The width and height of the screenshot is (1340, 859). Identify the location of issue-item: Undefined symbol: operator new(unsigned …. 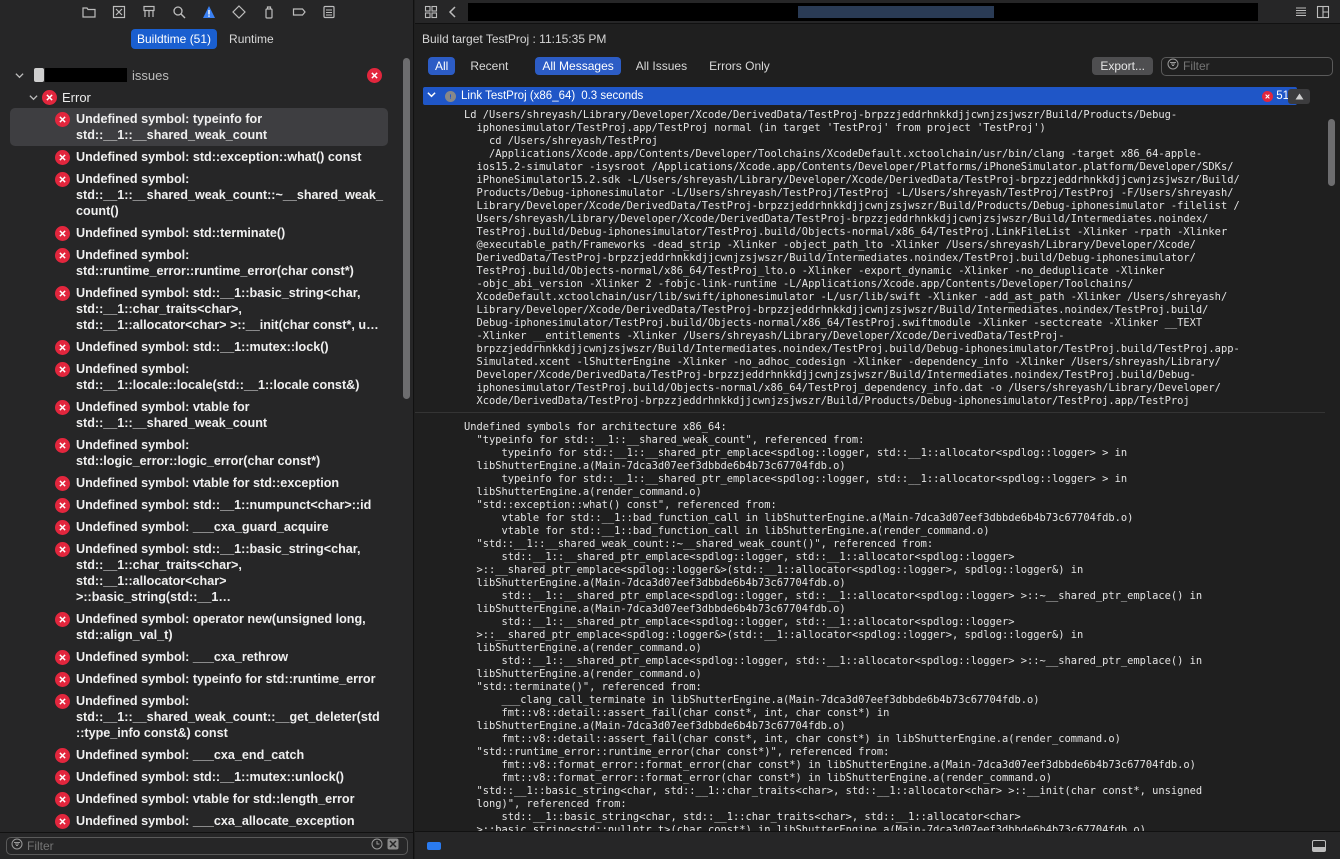
(199, 627).